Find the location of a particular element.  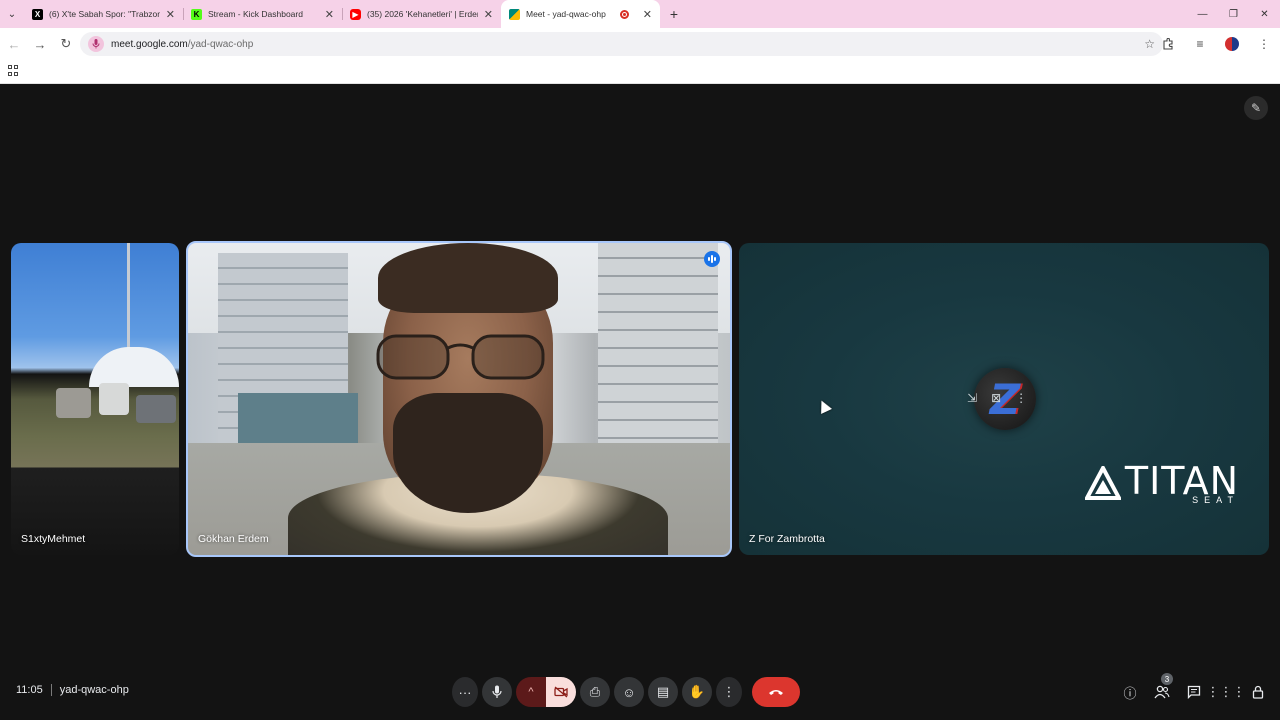

kick-favicon-icon: K is located at coordinates (196, 14).